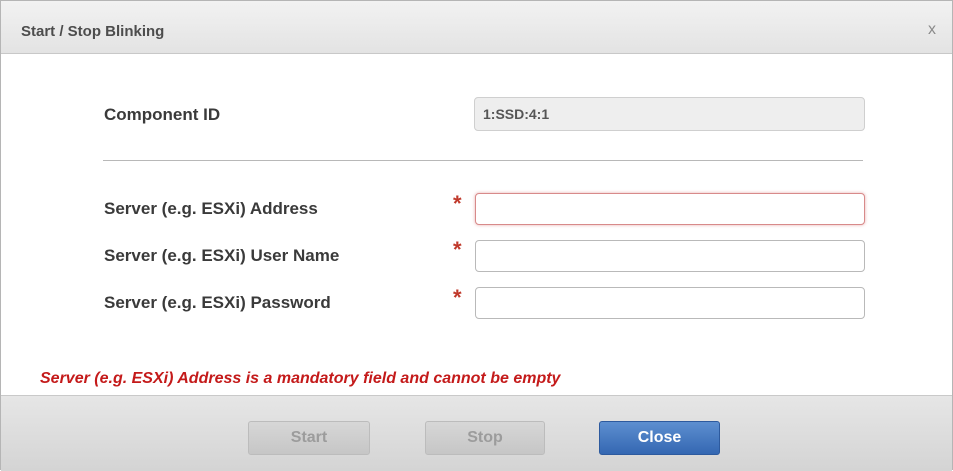  Describe the element at coordinates (222, 255) in the screenshot. I see `server-username-label: Server (e.g. ESXi) User Name` at that location.